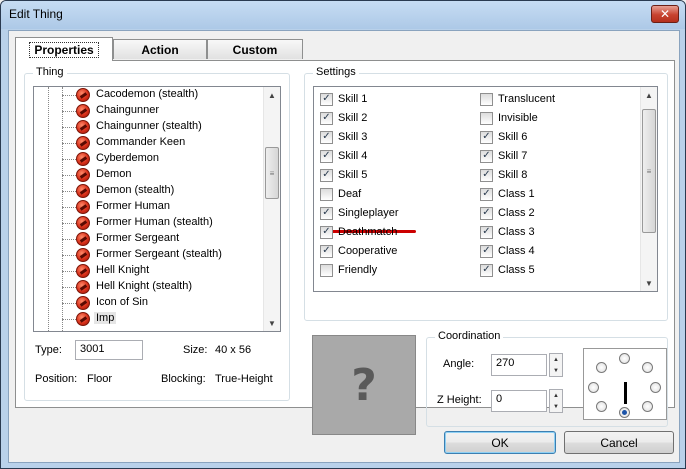 The width and height of the screenshot is (686, 469). What do you see at coordinates (160, 49) in the screenshot?
I see `tab-action: Action` at bounding box center [160, 49].